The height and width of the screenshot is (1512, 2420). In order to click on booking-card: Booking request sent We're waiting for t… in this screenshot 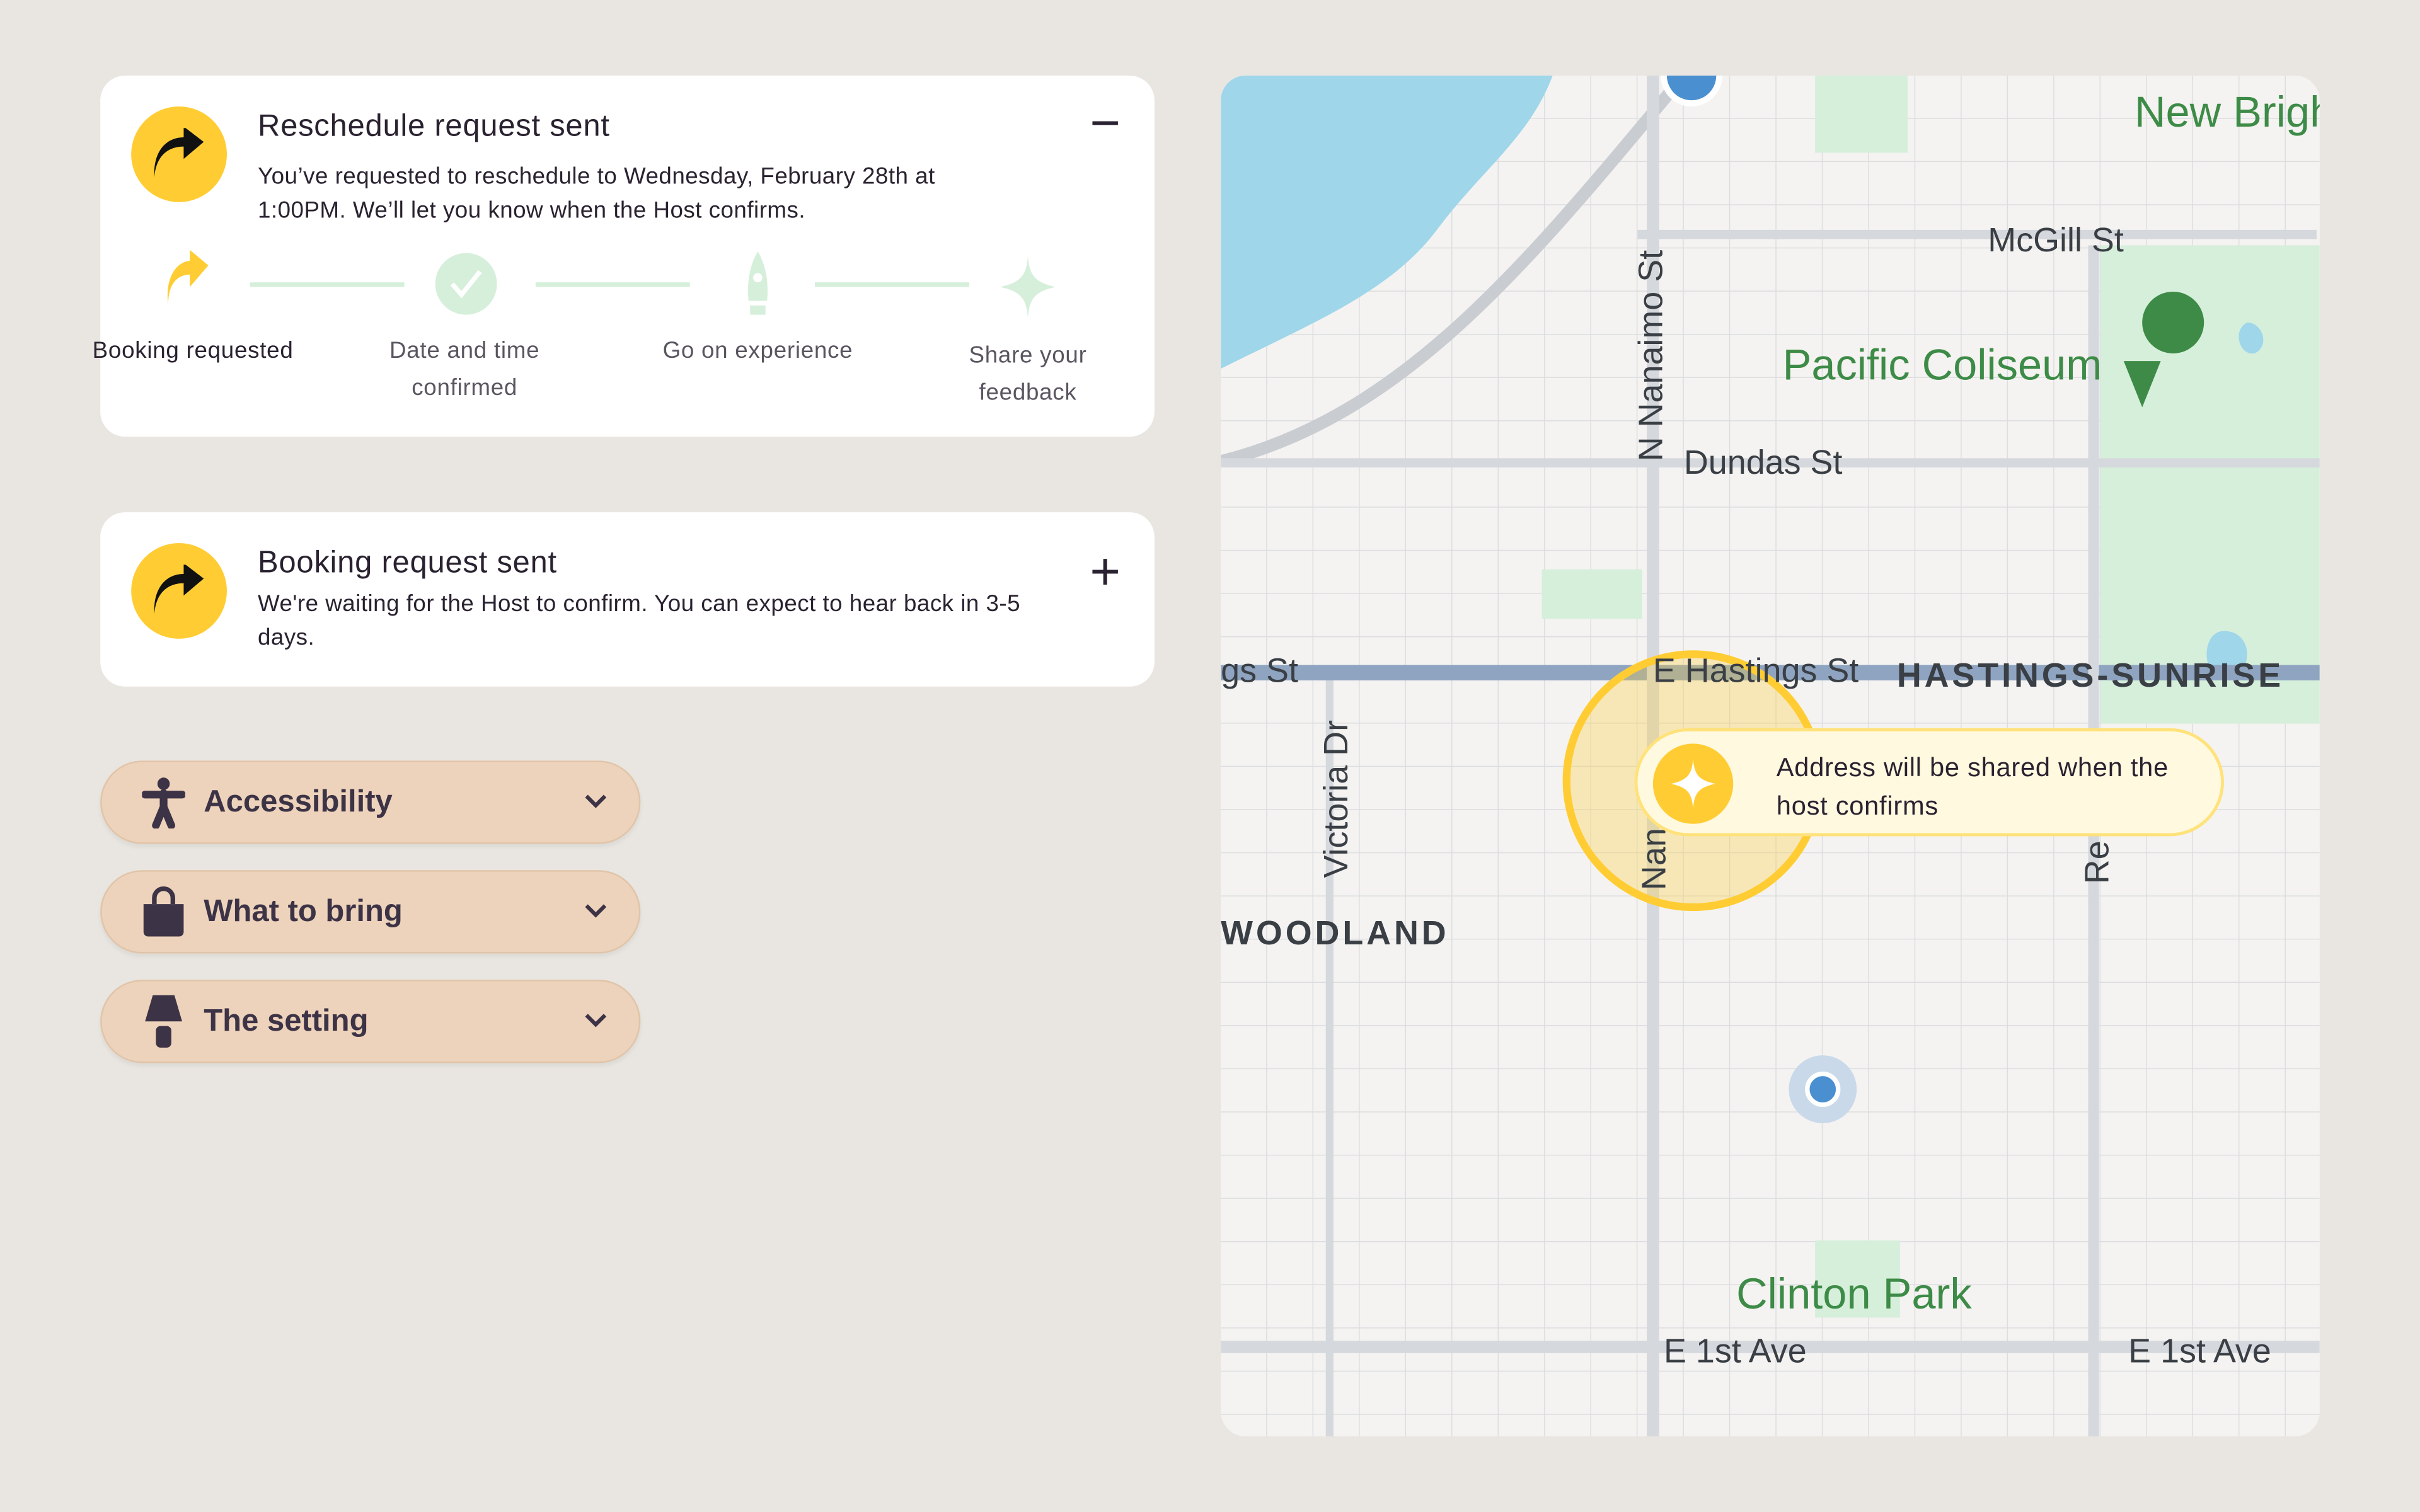, I will do `click(627, 599)`.